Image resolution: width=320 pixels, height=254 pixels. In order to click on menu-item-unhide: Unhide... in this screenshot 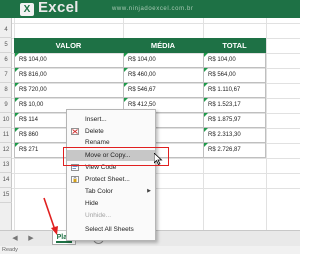, I will do `click(111, 215)`.